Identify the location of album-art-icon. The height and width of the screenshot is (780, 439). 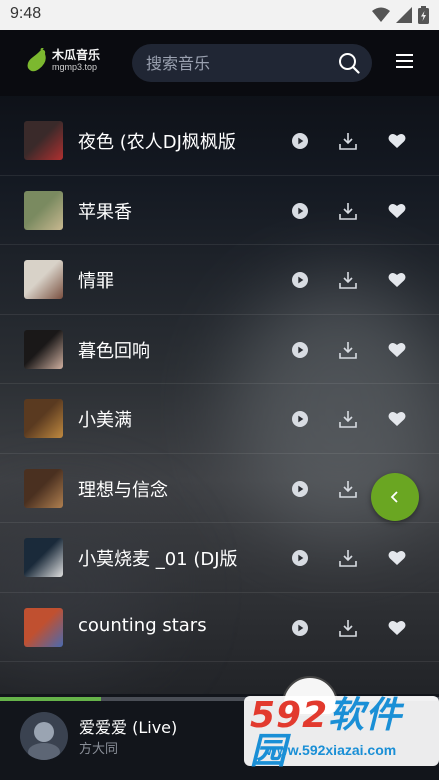
(44, 736).